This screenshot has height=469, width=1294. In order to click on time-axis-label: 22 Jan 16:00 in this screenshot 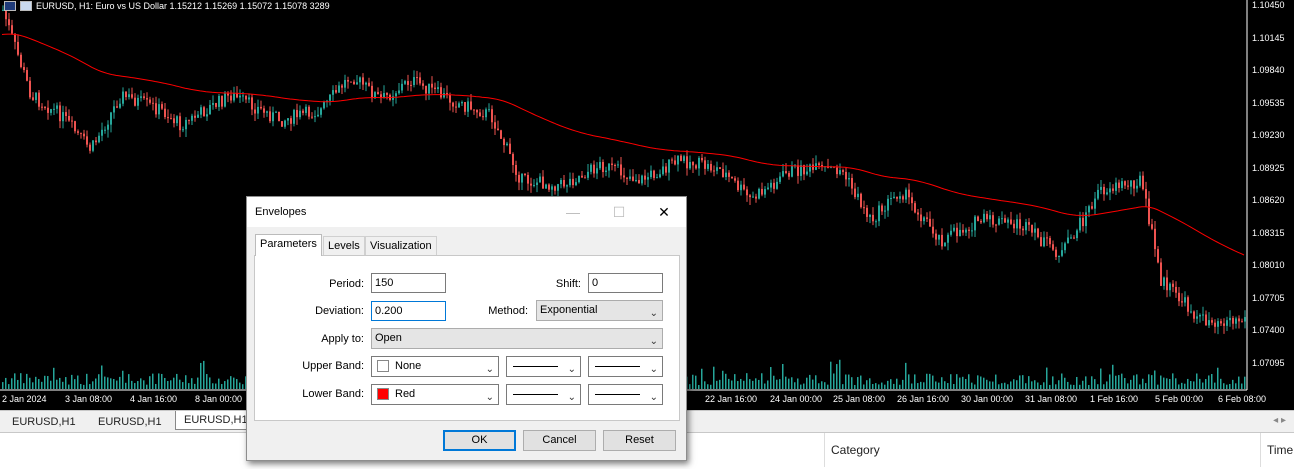, I will do `click(731, 399)`.